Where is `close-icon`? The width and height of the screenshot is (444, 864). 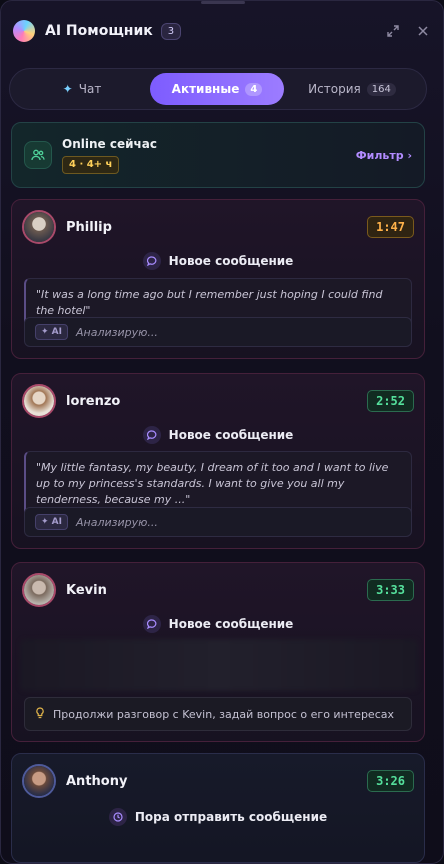
close-icon is located at coordinates (423, 31).